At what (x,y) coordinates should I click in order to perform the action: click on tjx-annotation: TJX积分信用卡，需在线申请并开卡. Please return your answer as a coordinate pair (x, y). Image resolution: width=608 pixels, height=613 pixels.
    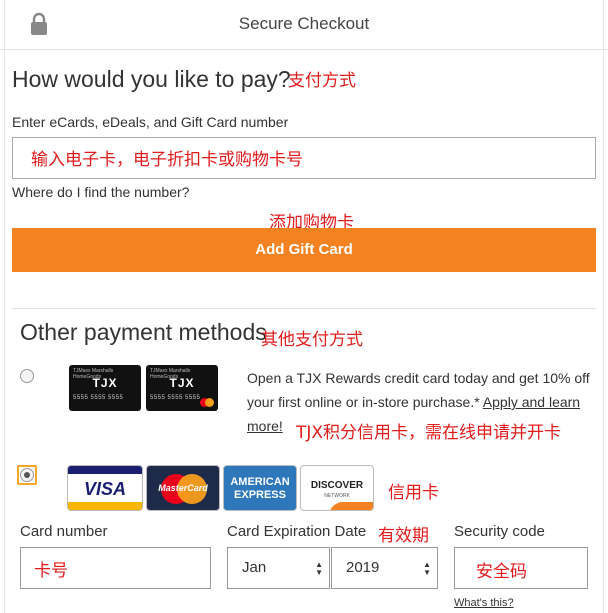
    Looking at the image, I should click on (429, 433).